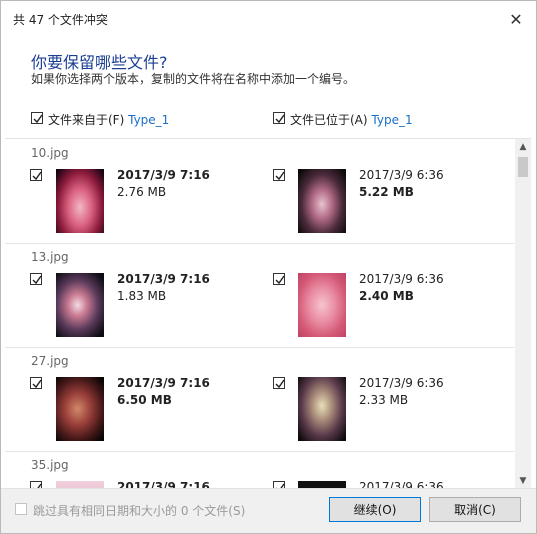 This screenshot has width=537, height=534. I want to click on dest-all-checkbox, so click(279, 118).